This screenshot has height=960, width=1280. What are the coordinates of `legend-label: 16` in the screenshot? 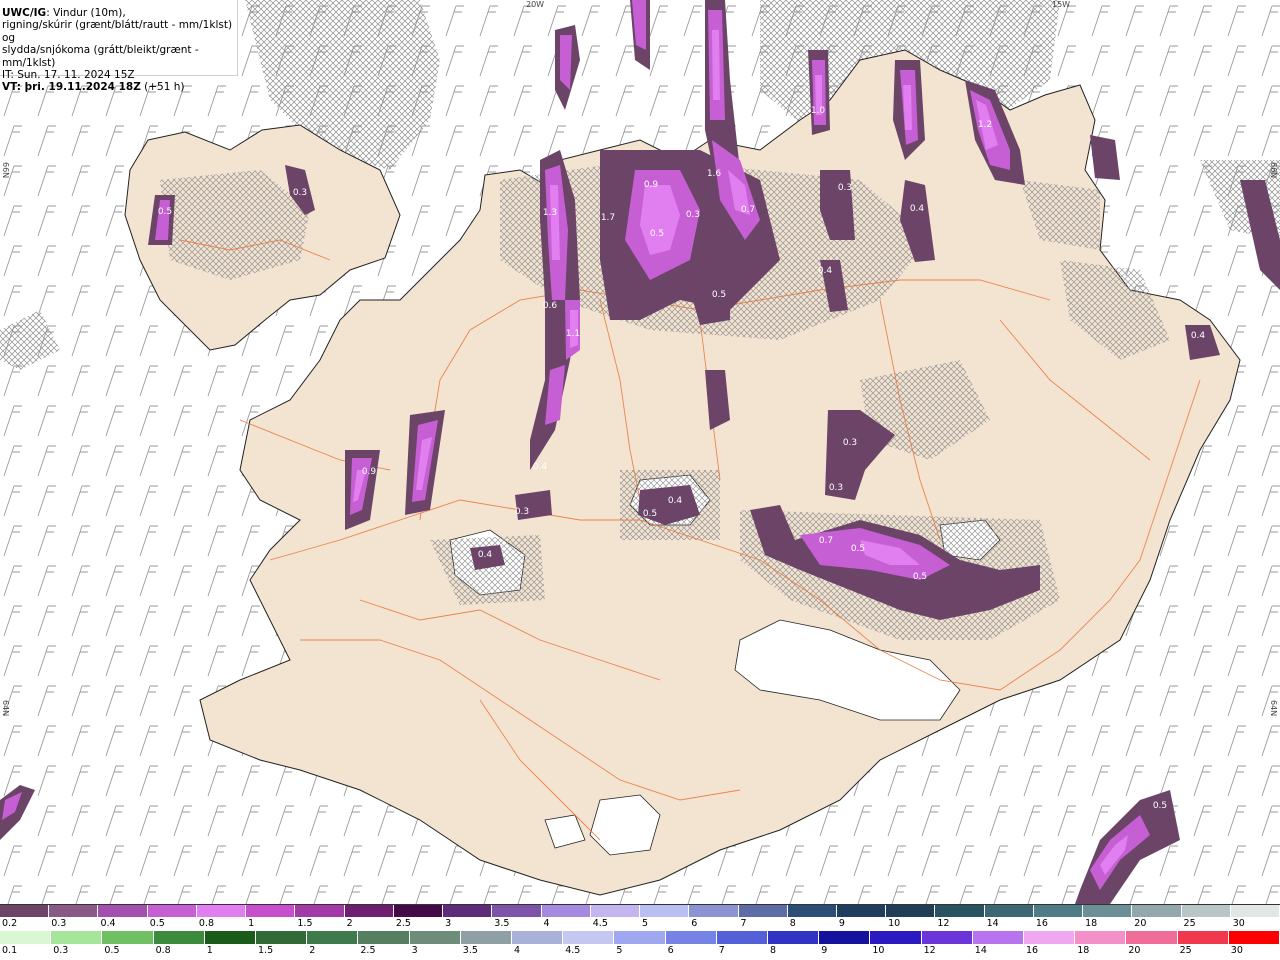 It's located at (1032, 950).